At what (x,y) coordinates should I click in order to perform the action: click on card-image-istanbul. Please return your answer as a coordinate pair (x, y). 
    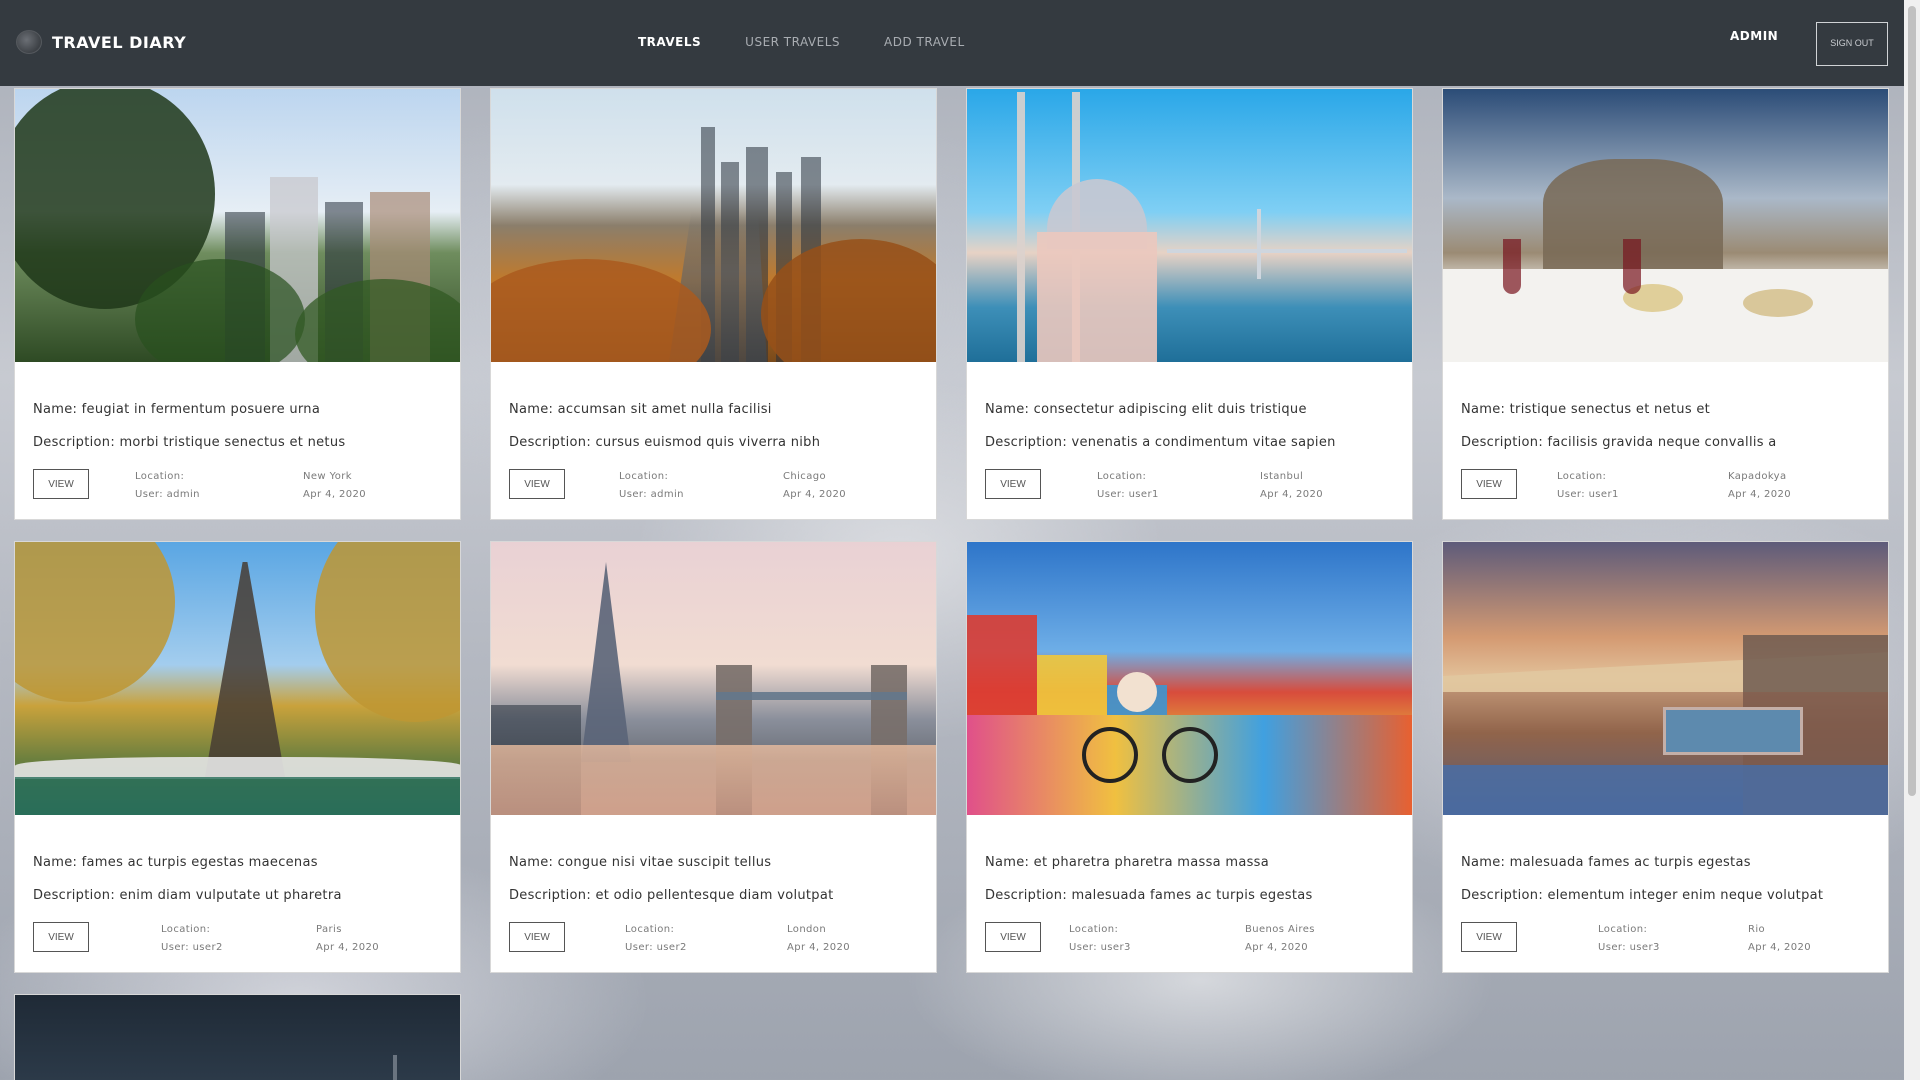
    Looking at the image, I should click on (1189, 225).